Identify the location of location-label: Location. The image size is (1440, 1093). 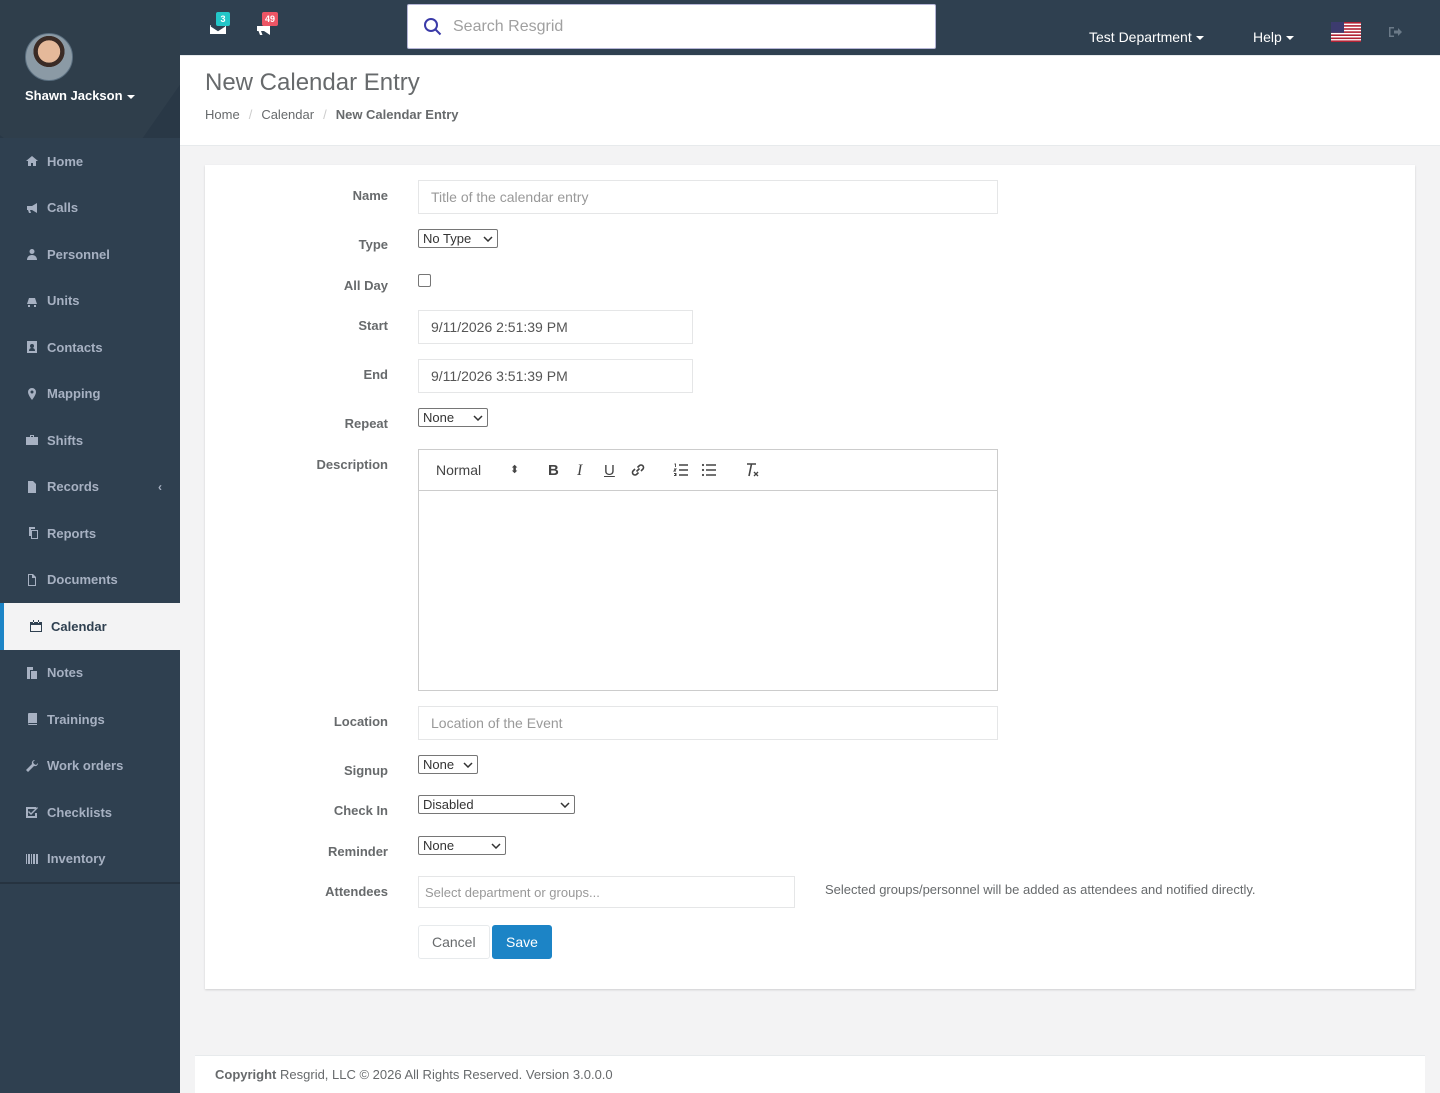
(360, 721).